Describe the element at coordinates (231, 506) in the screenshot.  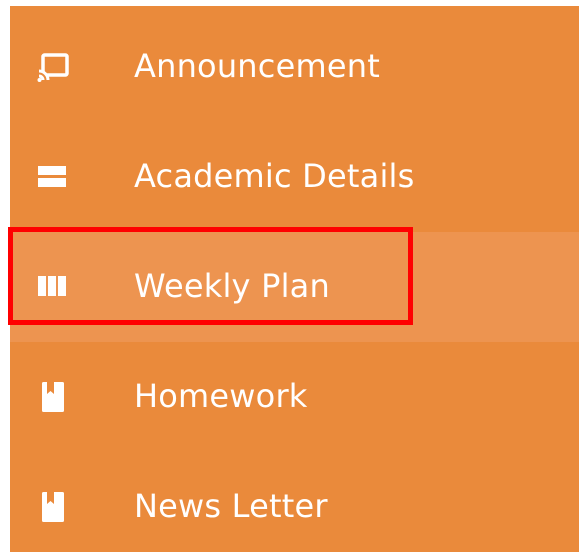
I see `sidebar-item-label: News Letter` at that location.